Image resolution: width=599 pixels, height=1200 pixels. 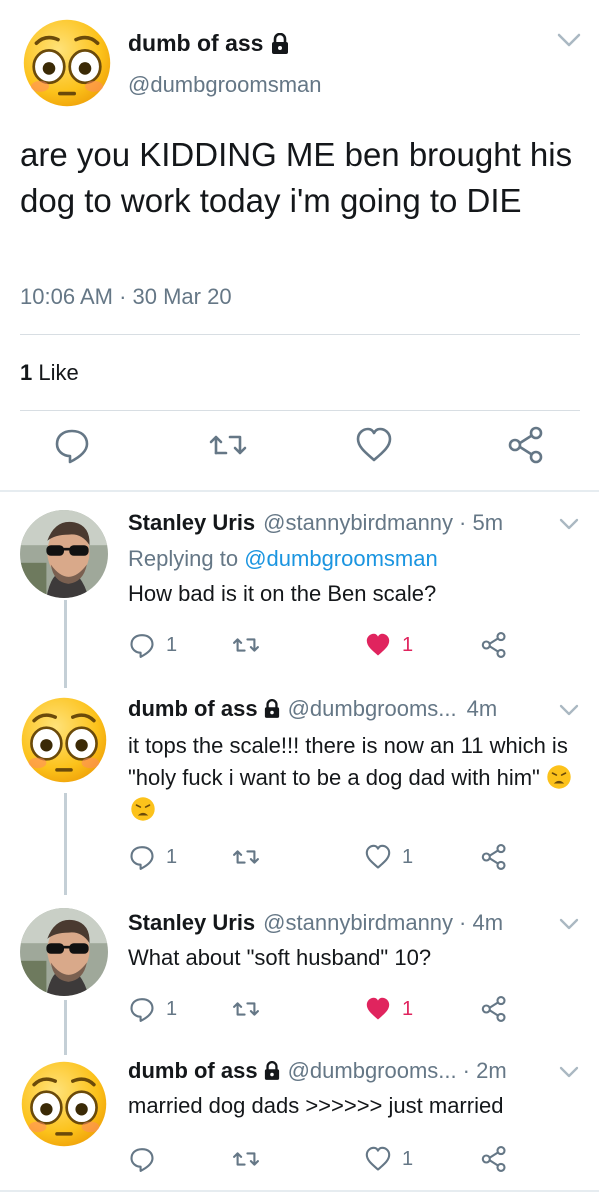 I want to click on replying-to: Replying to @dumbgroomsman, so click(x=283, y=559).